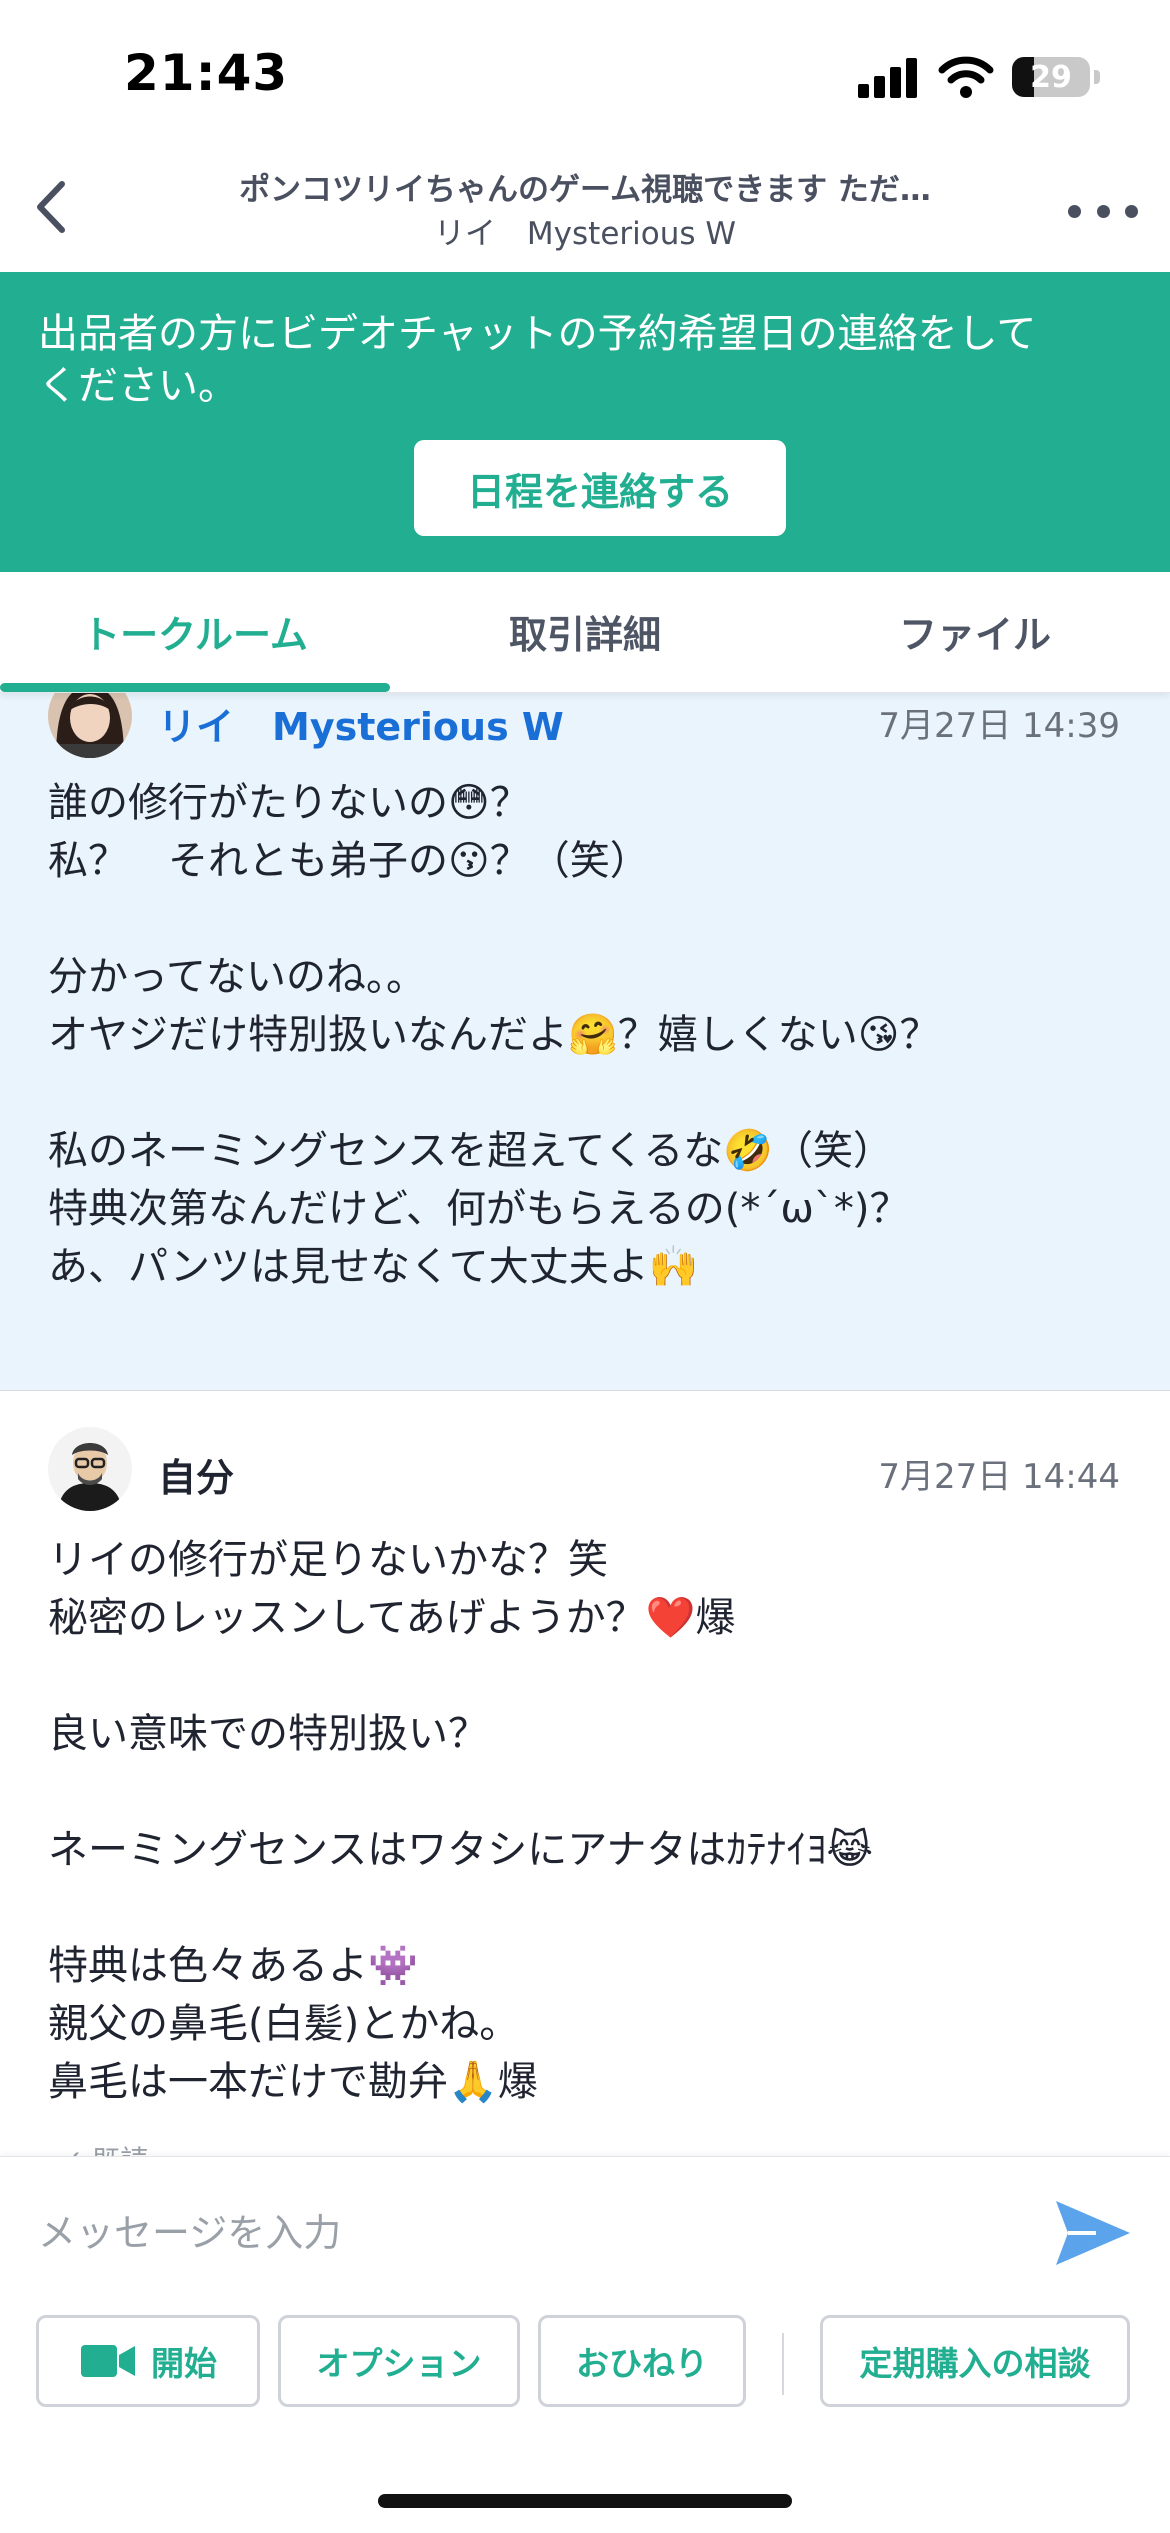  I want to click on start-button-label: 開始, so click(184, 2363).